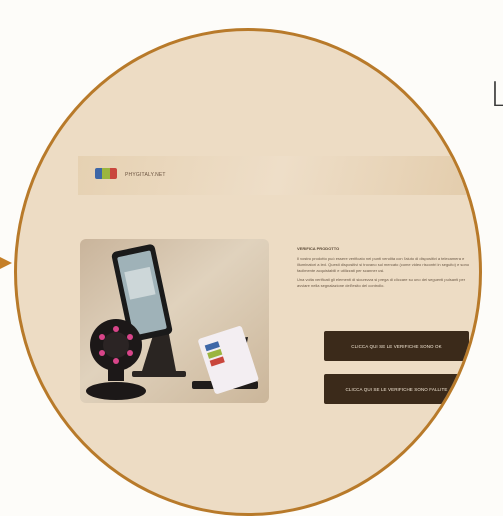 Image resolution: width=503 pixels, height=516 pixels. I want to click on product-verification-photo, so click(174, 321).